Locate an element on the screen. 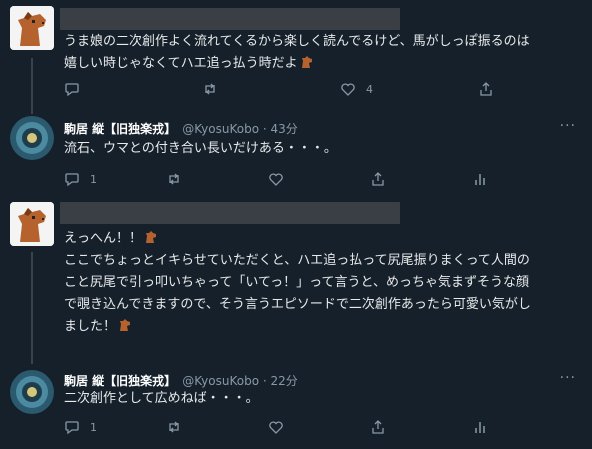 Image resolution: width=592 pixels, height=449 pixels. tweet-header: 駒居 縦【旧独楽戎】 @KyosuKobo · 43分 is located at coordinates (181, 128).